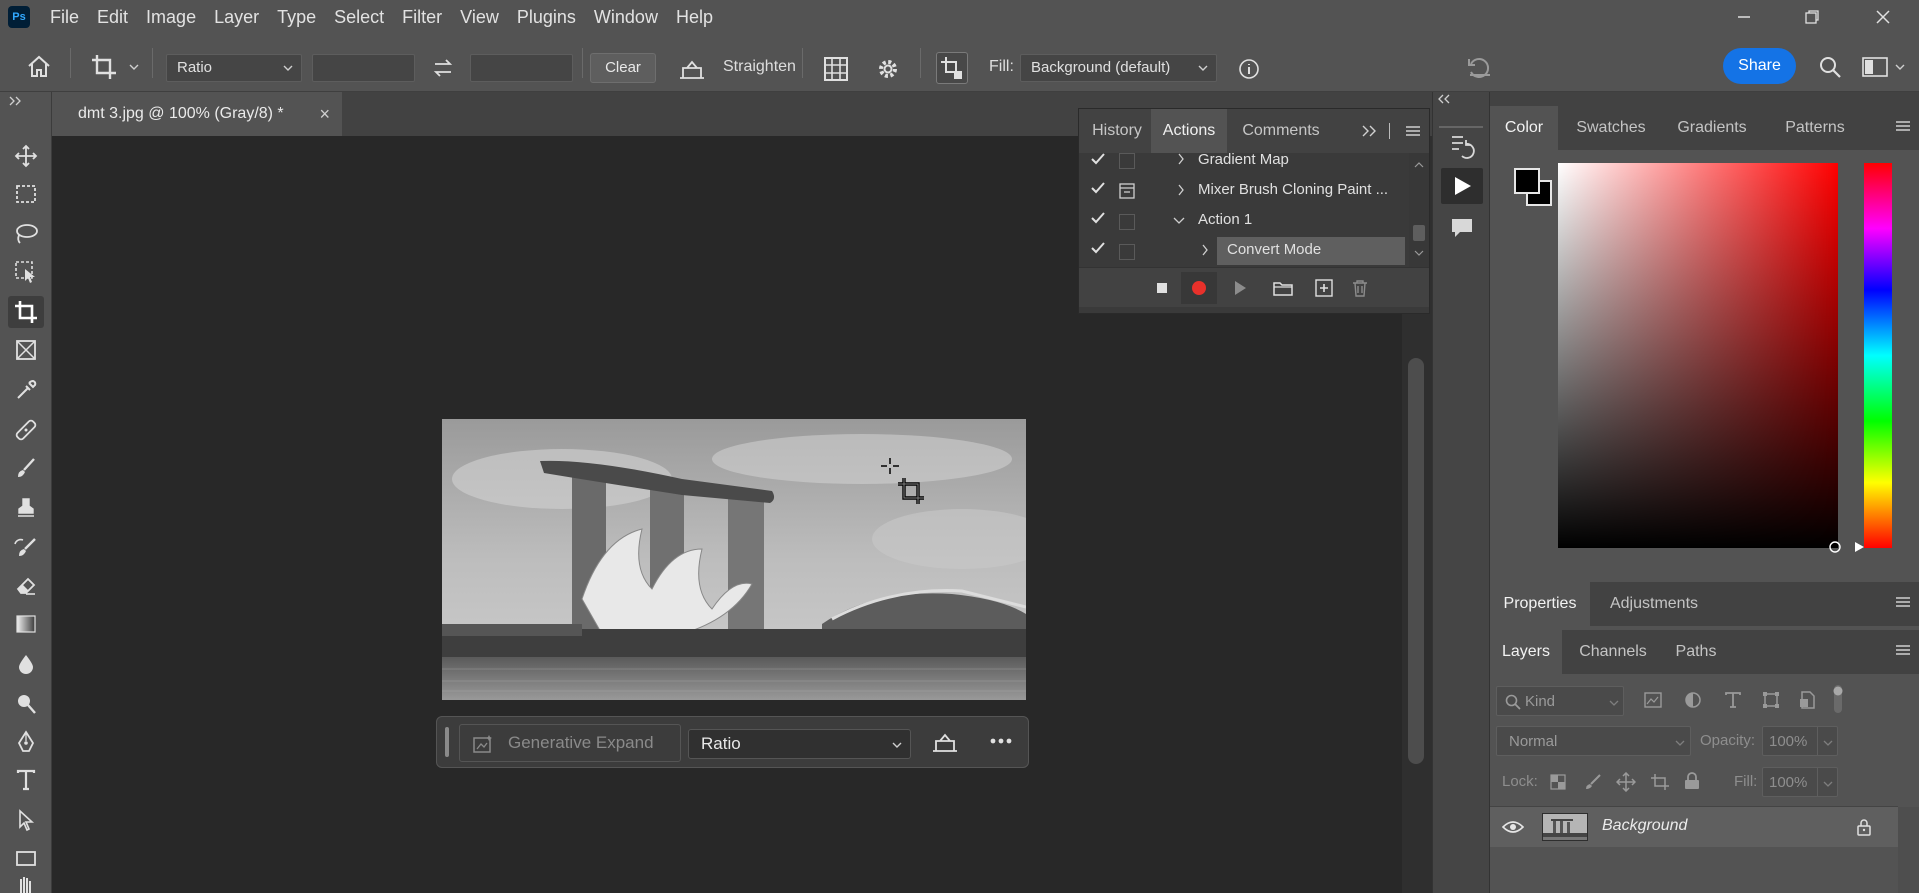  I want to click on menu-layer: Layer, so click(236, 17).